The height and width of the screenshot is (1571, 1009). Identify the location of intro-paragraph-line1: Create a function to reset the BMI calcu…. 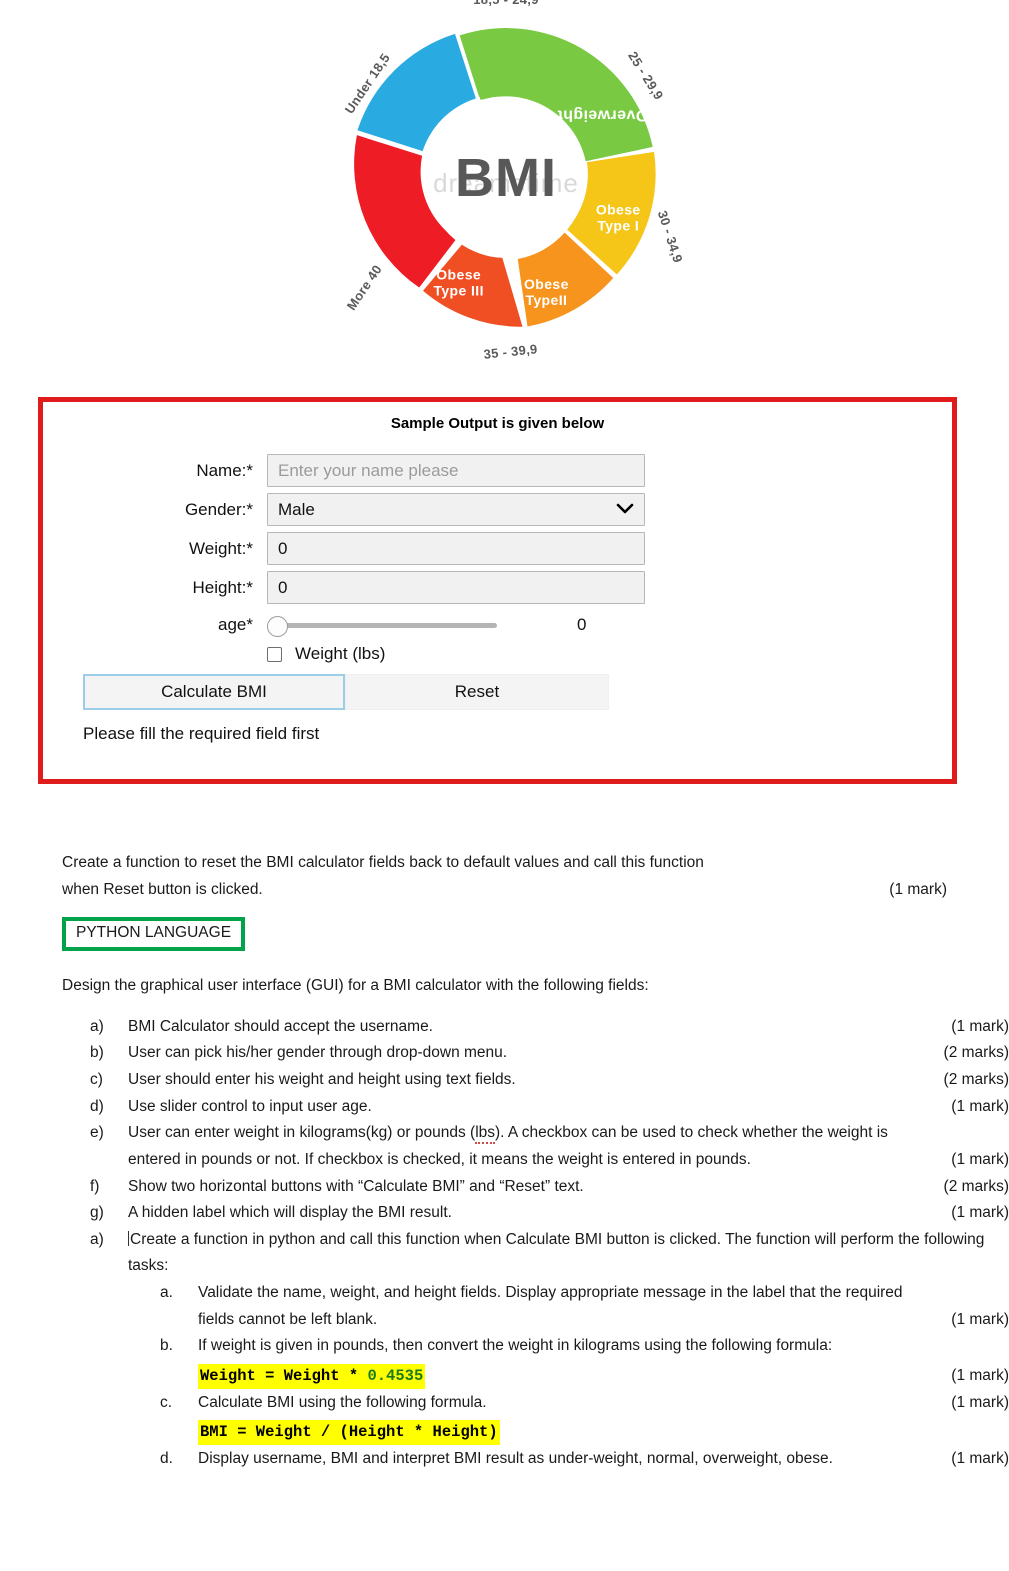
(383, 862).